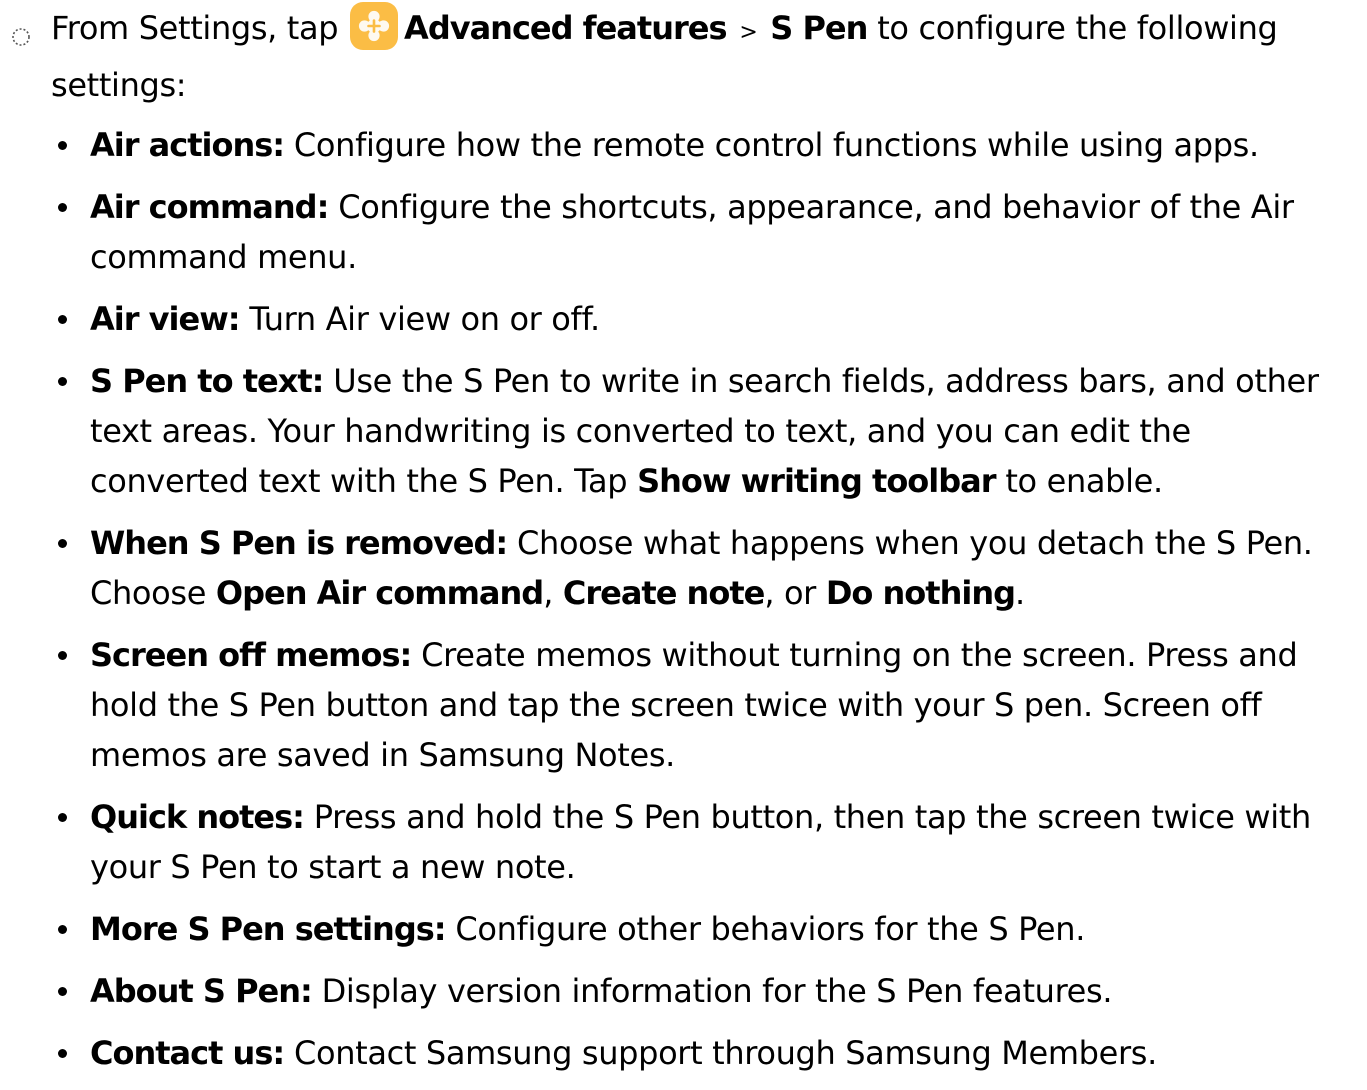  Describe the element at coordinates (165, 319) in the screenshot. I see `item-term: Air view:` at that location.